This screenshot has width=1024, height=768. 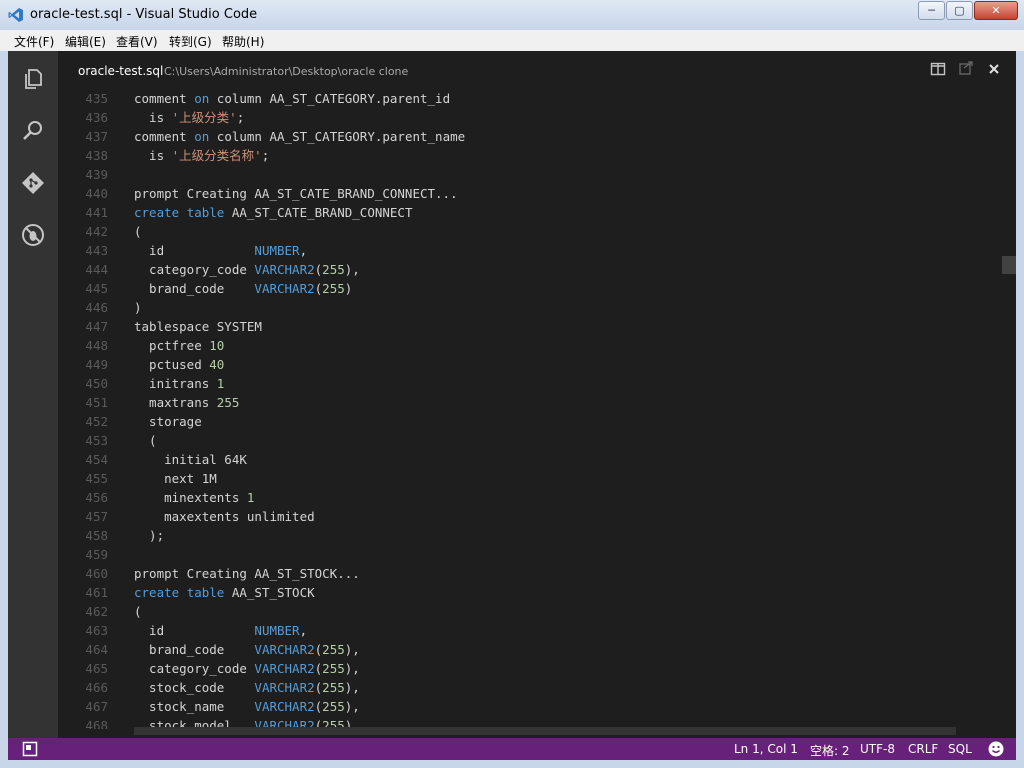 I want to click on code-line: 449 pctused 40, so click(x=530, y=364).